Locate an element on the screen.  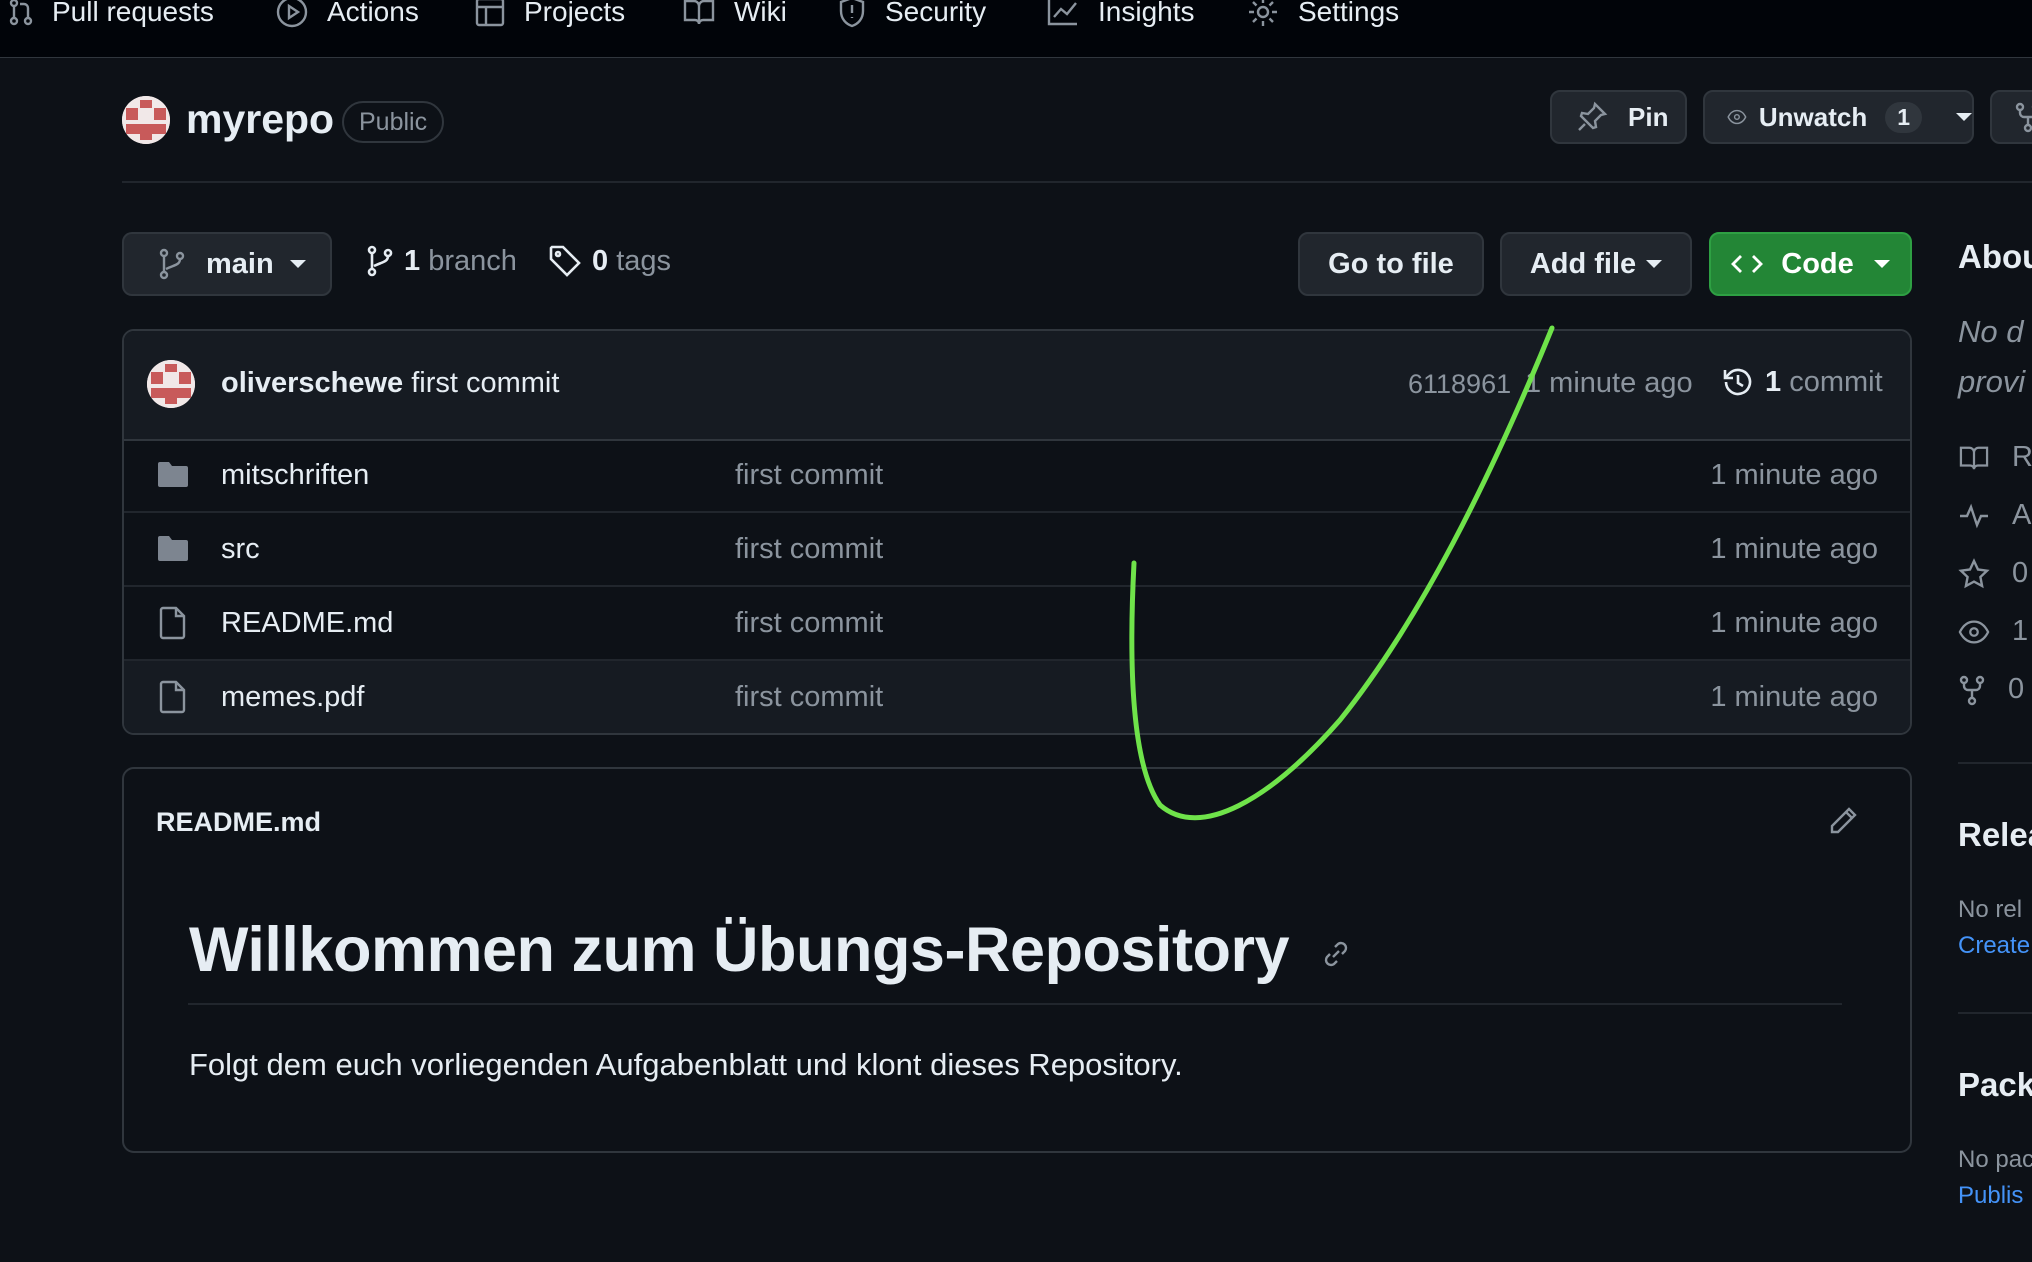
about-heading: Abou is located at coordinates (1995, 256).